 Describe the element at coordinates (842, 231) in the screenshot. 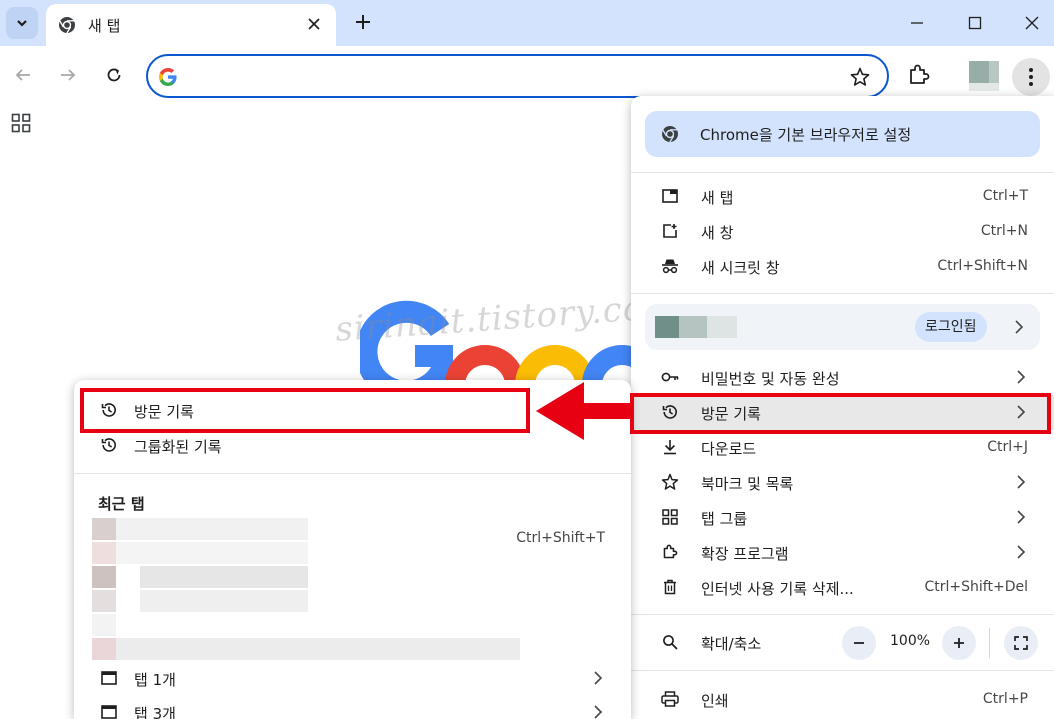

I see `menu-item-new-window: 새 창 Ctrl+N` at that location.